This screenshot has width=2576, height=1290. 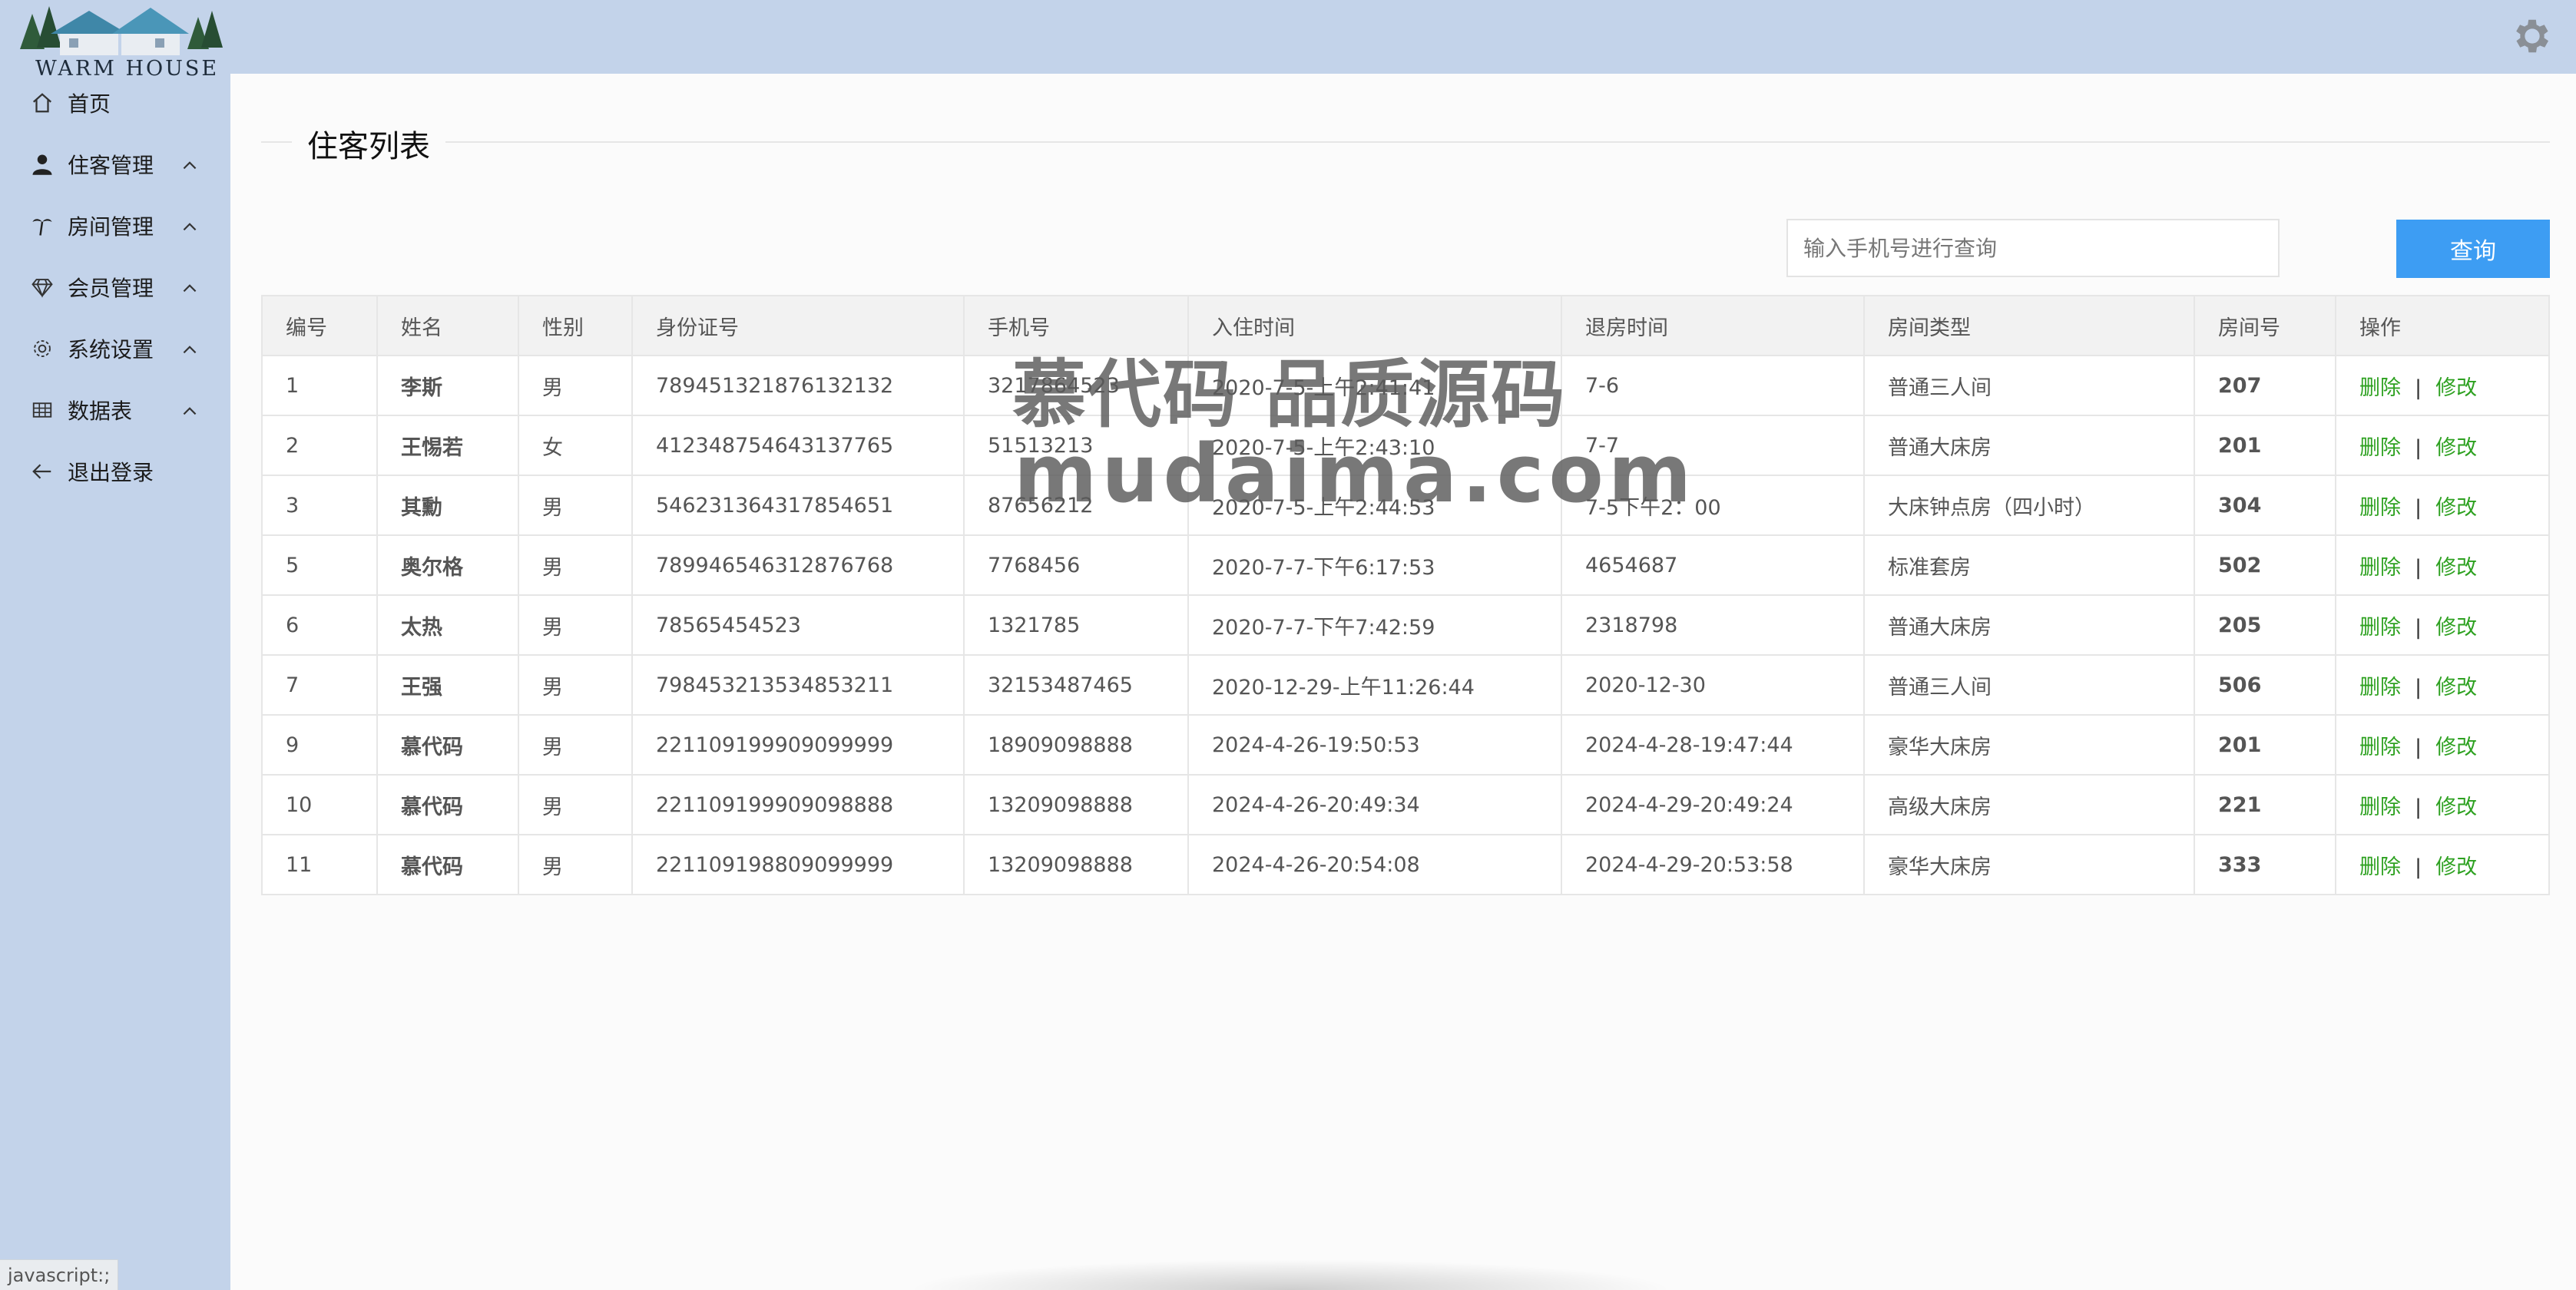 What do you see at coordinates (1713, 326) in the screenshot?
I see `column-header: 退房时间` at bounding box center [1713, 326].